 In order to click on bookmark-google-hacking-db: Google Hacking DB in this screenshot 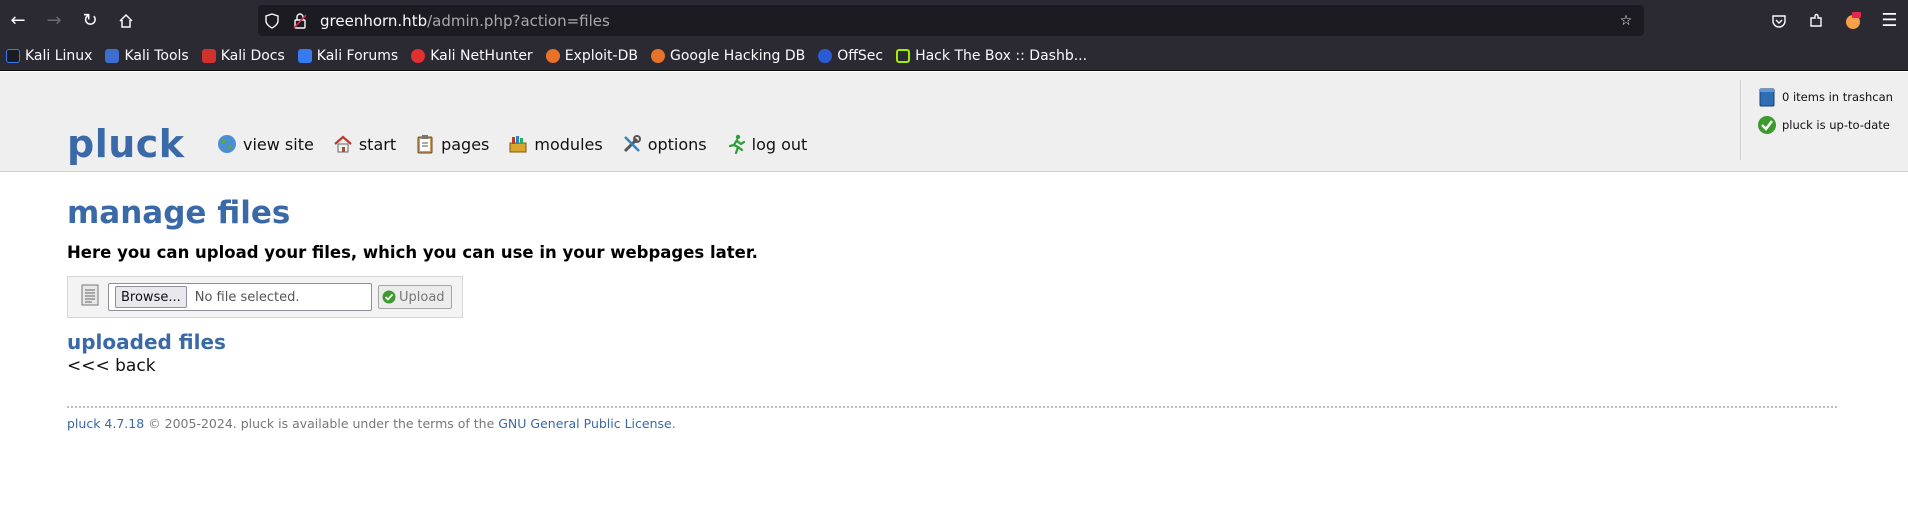, I will do `click(728, 55)`.